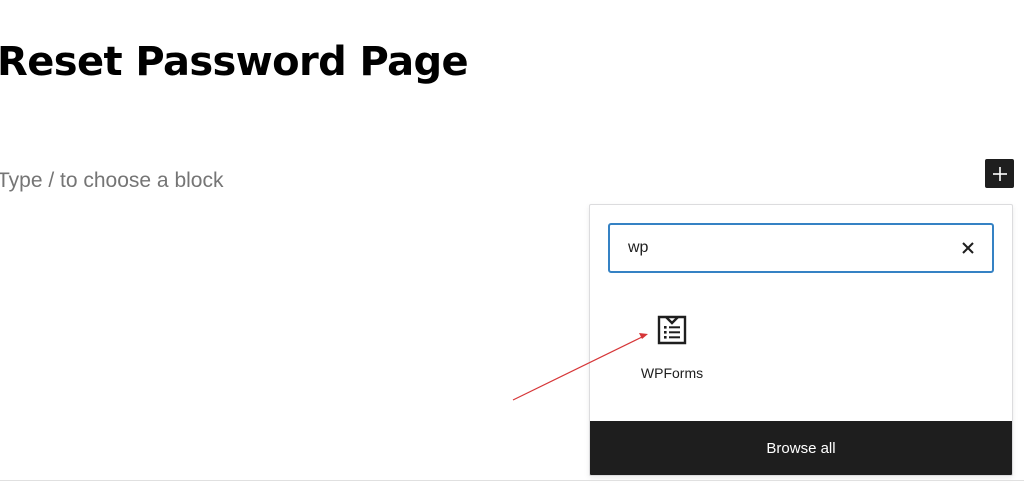 Image resolution: width=1024 pixels, height=483 pixels. What do you see at coordinates (672, 373) in the screenshot?
I see `block-result-label: WPForms` at bounding box center [672, 373].